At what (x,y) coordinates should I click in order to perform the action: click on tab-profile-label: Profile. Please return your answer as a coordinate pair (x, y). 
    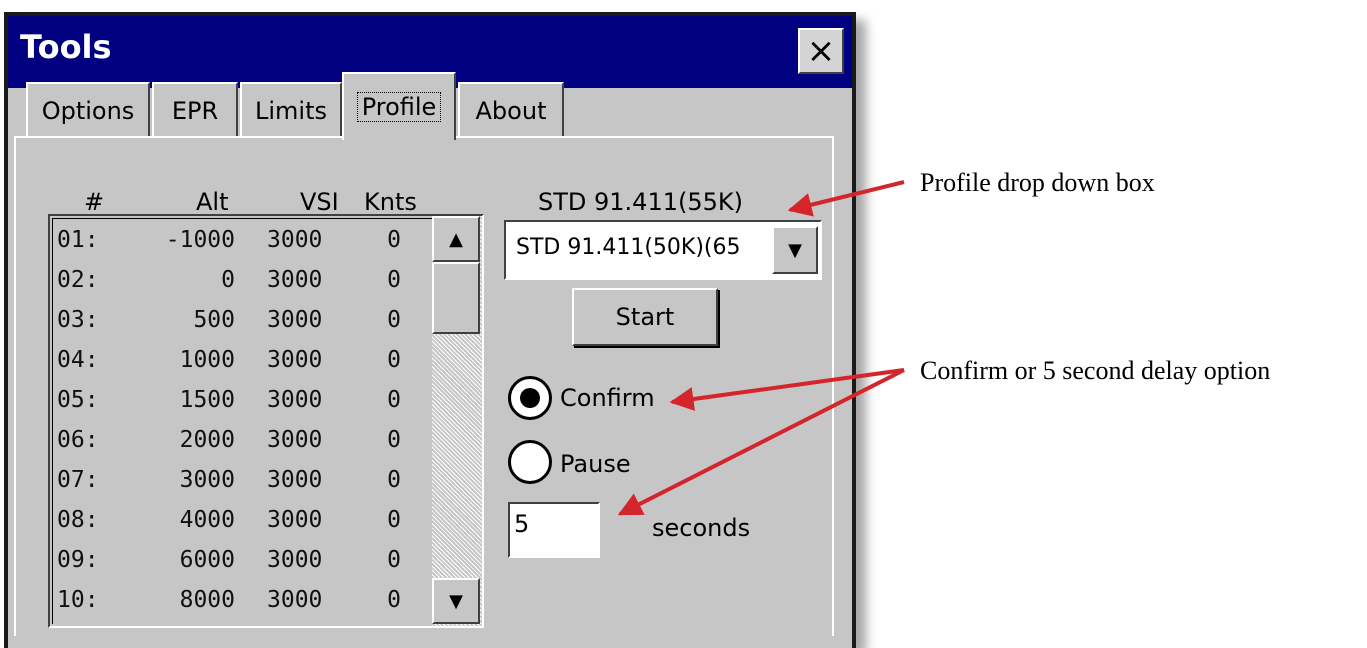
    Looking at the image, I should click on (399, 107).